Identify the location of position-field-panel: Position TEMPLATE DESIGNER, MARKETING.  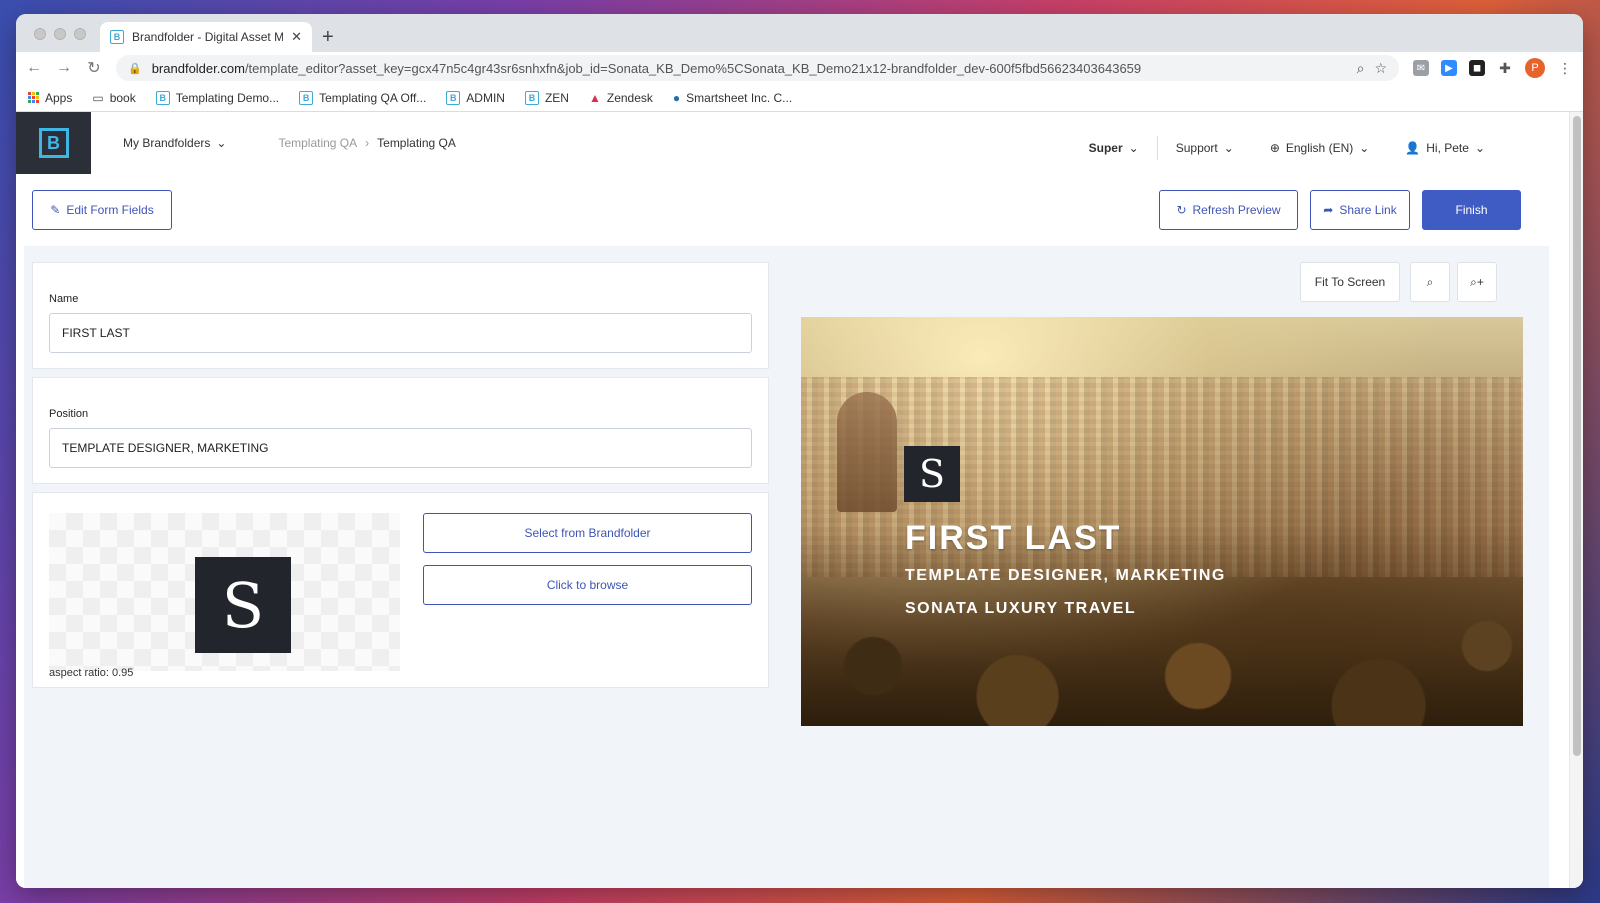
(400, 430).